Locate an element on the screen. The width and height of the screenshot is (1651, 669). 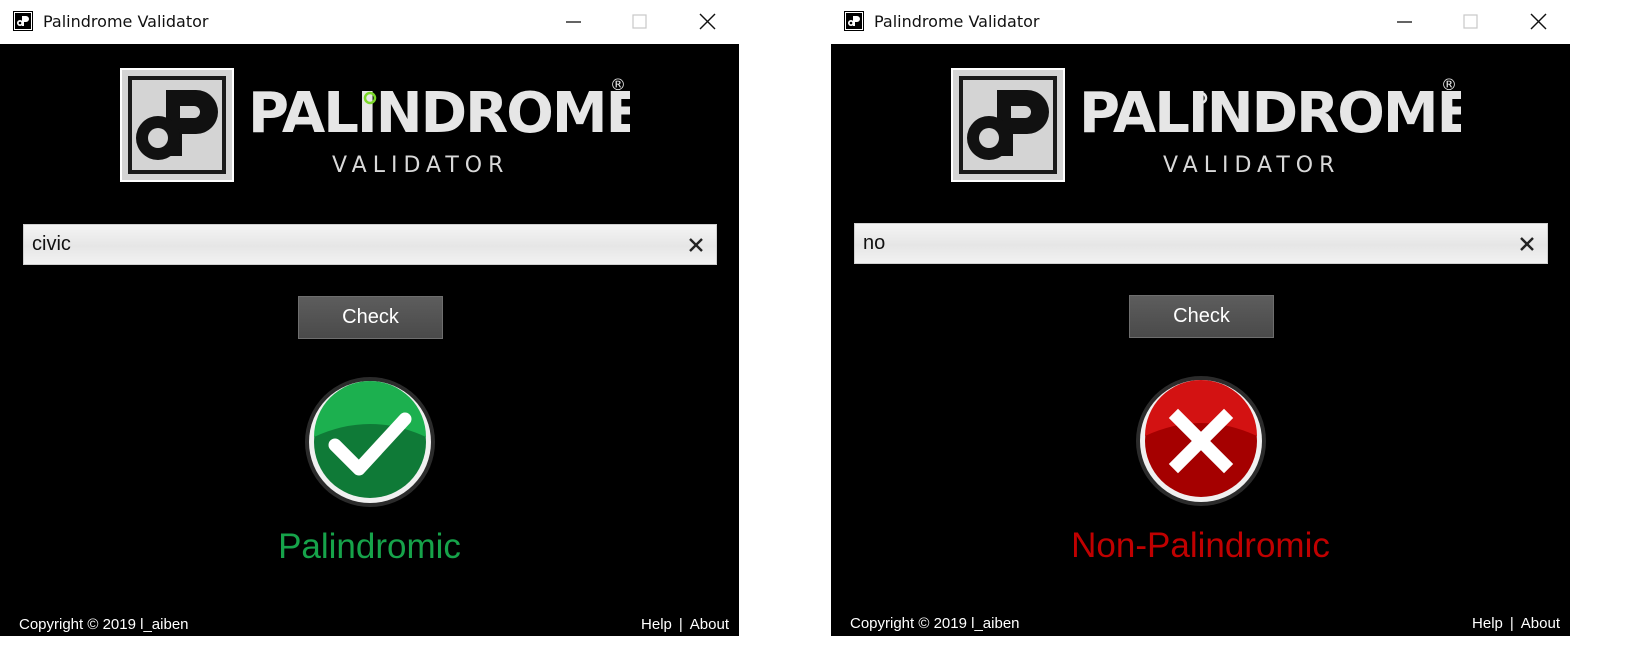
checkmark-circle-icon is located at coordinates (370, 442).